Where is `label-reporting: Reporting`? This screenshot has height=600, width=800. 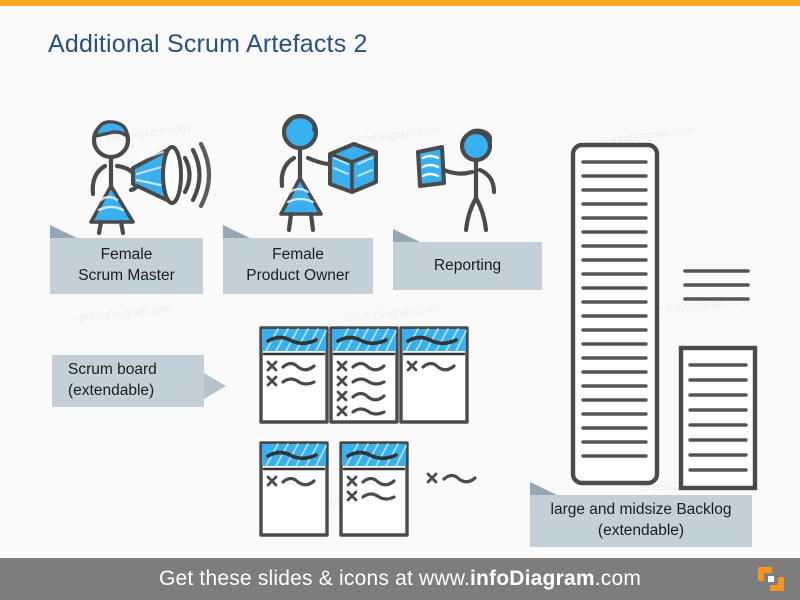
label-reporting: Reporting is located at coordinates (467, 259).